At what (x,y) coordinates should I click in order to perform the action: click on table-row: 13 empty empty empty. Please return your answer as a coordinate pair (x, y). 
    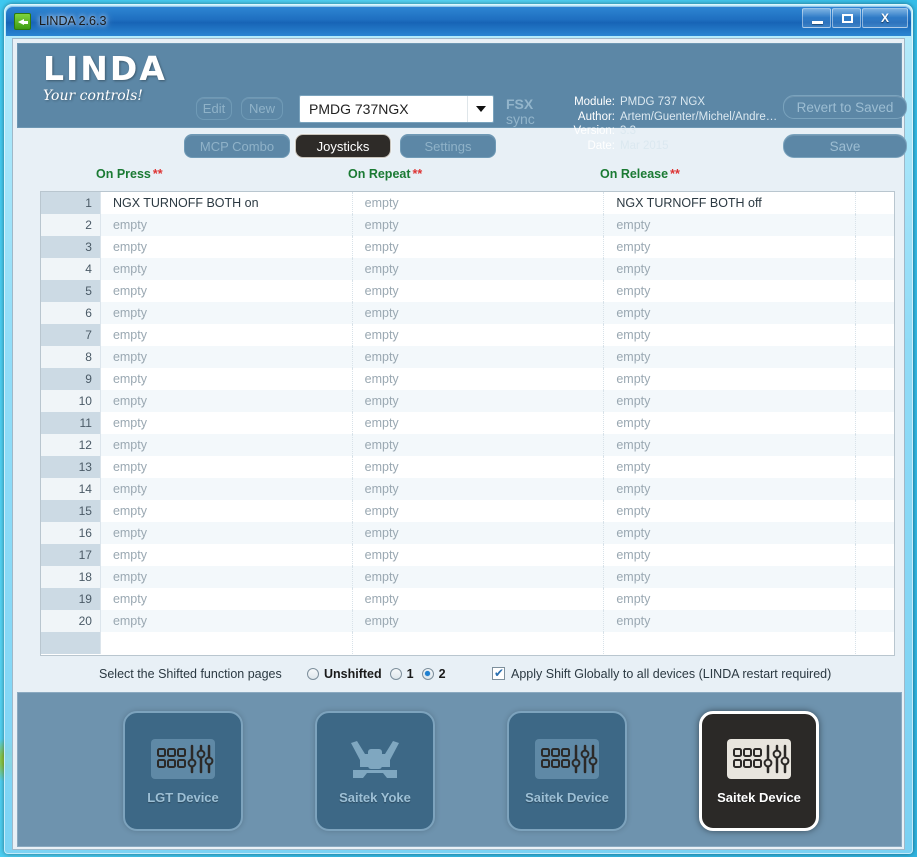
    Looking at the image, I should click on (467, 467).